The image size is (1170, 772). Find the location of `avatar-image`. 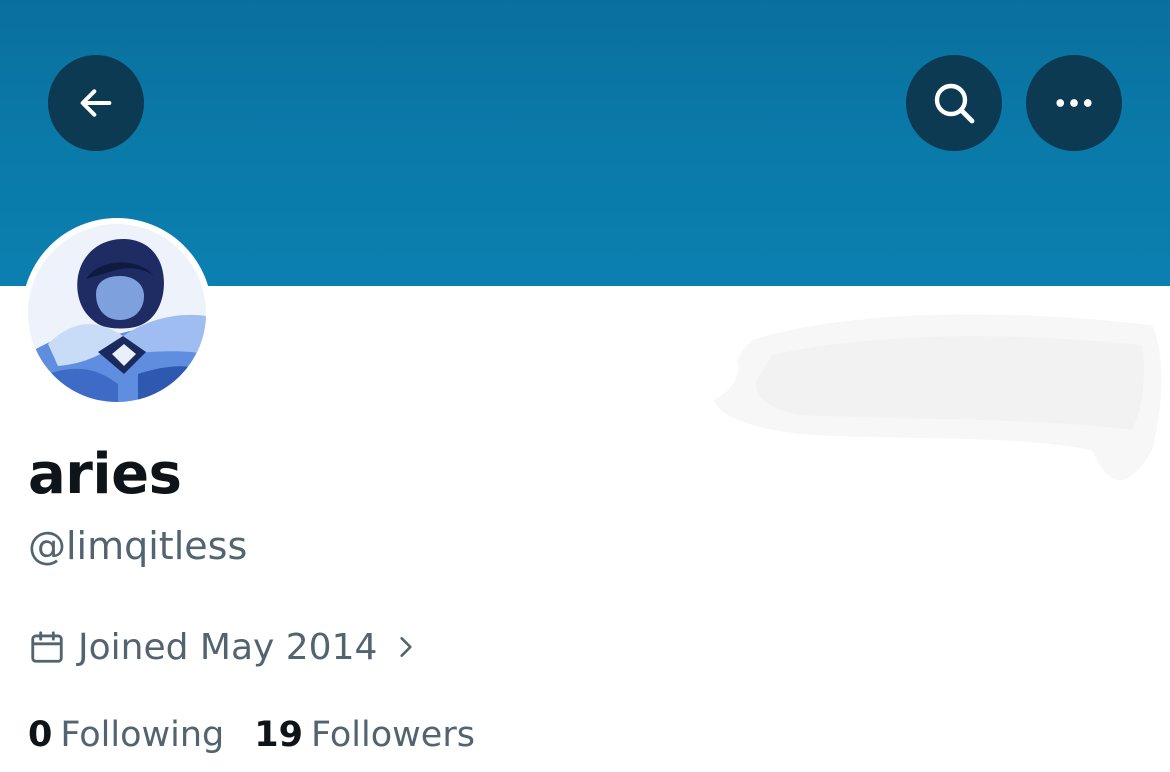

avatar-image is located at coordinates (117, 313).